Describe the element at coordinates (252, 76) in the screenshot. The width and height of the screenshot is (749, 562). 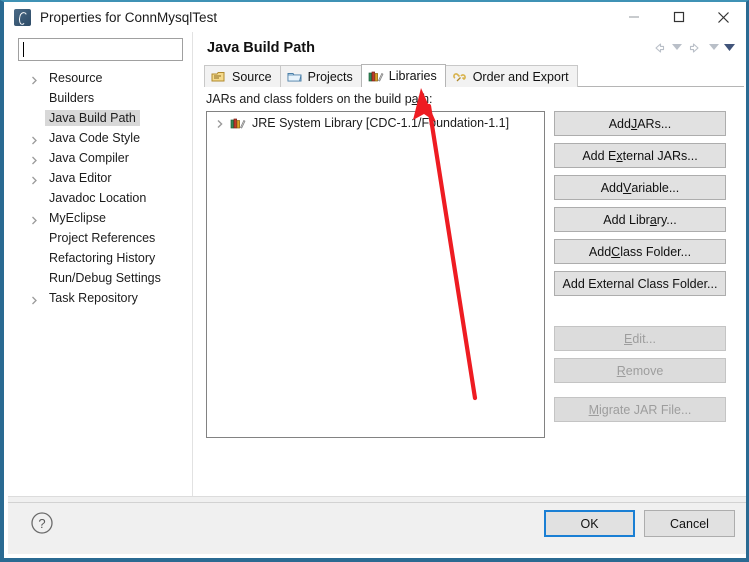
I see `tab-label: Source` at that location.